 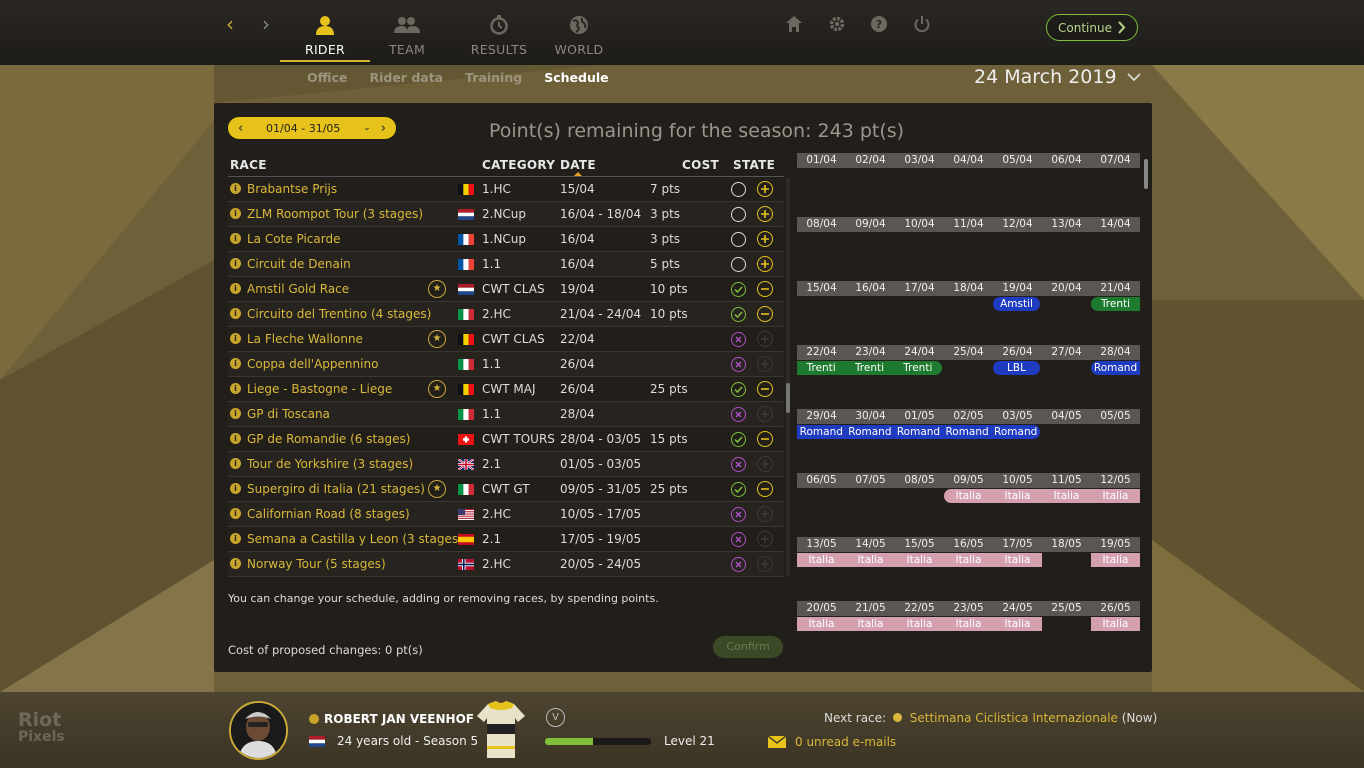 What do you see at coordinates (383, 128) in the screenshot?
I see `chevron-right-small-icon: ›` at bounding box center [383, 128].